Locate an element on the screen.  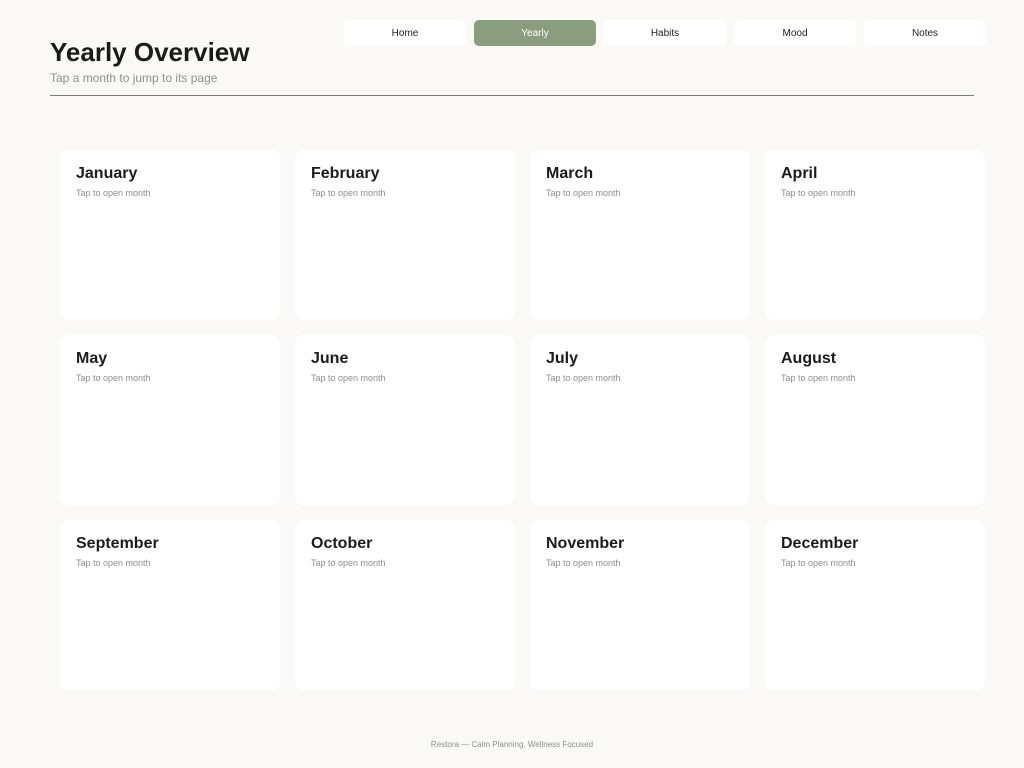
month-card-february: February Tap to open month is located at coordinates (405, 235).